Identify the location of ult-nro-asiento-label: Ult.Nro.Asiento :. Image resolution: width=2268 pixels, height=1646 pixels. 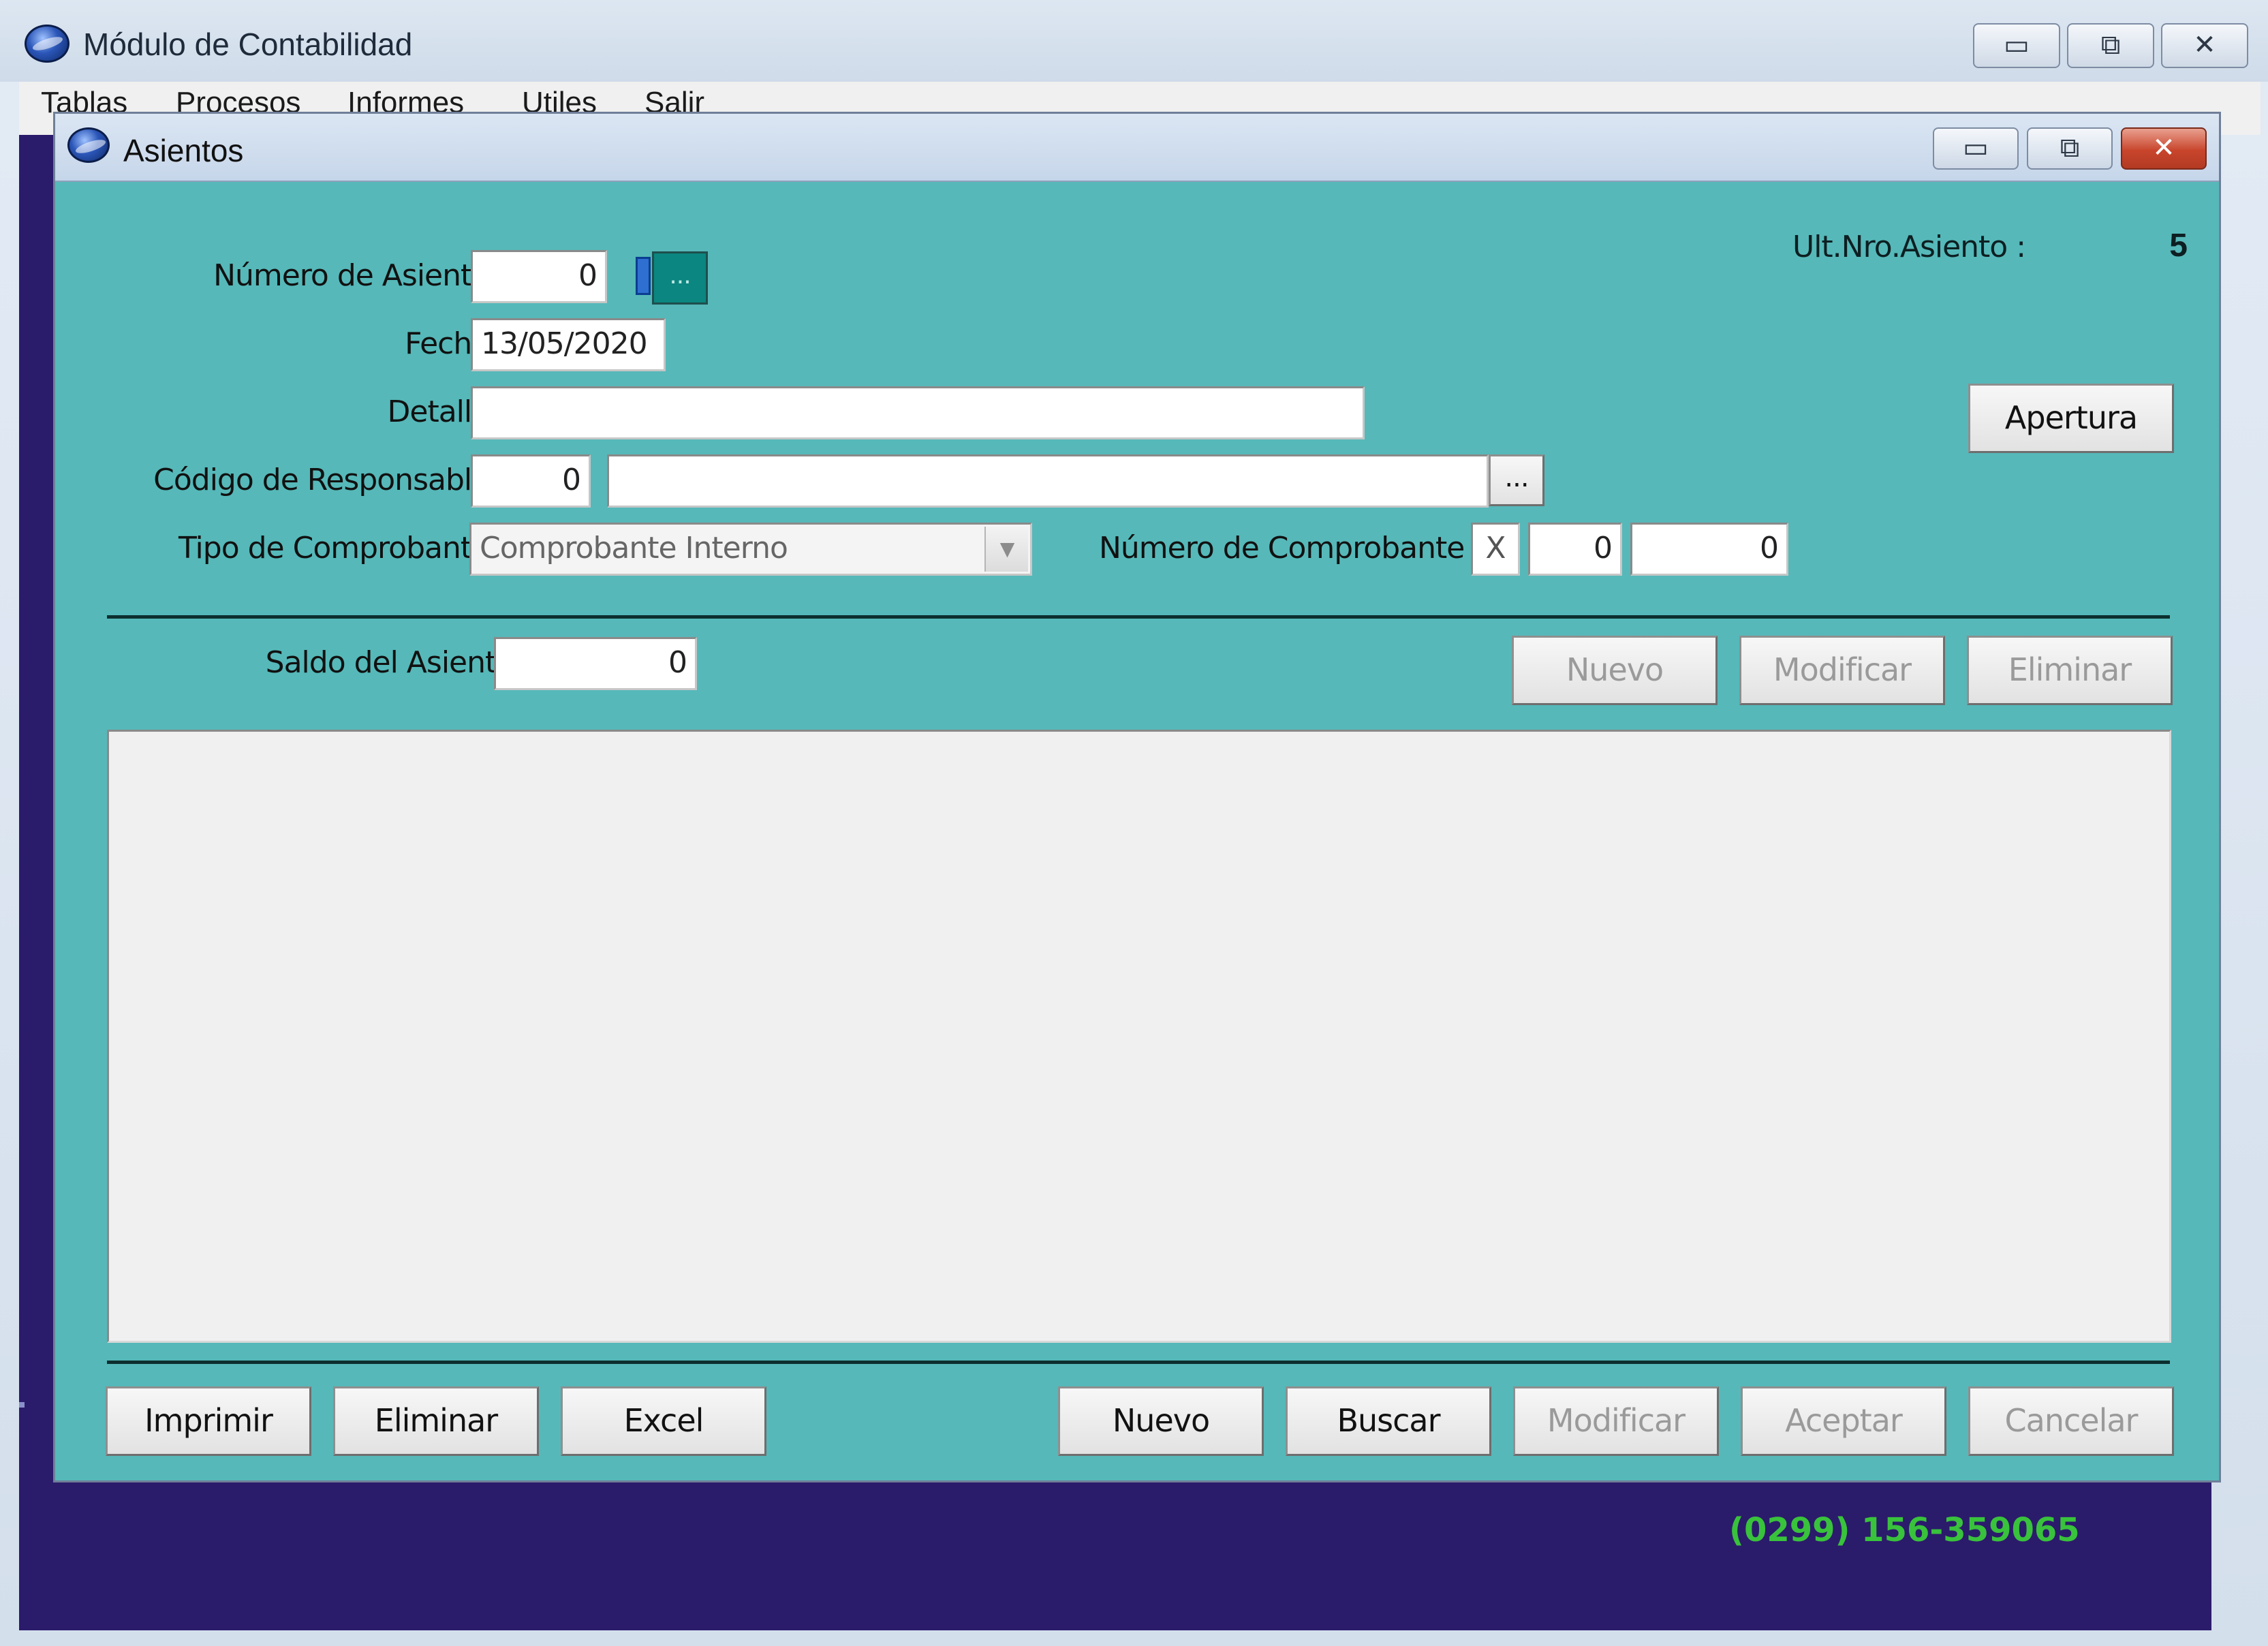
(1909, 247).